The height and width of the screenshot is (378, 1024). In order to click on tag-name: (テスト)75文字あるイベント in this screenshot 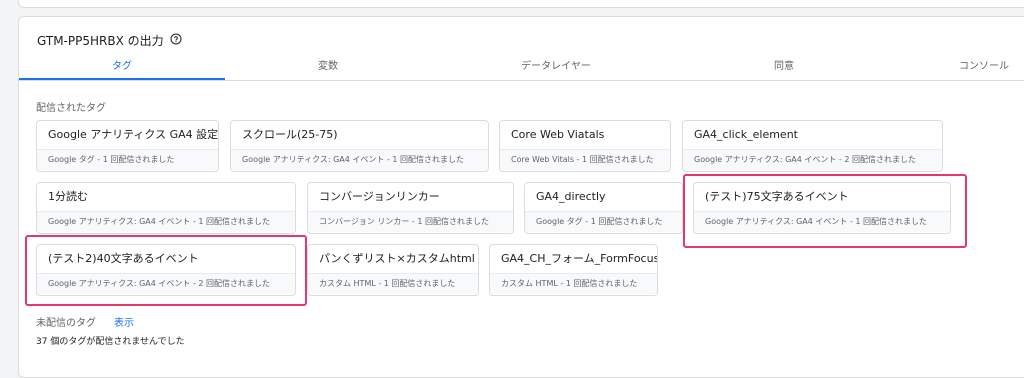, I will do `click(777, 196)`.